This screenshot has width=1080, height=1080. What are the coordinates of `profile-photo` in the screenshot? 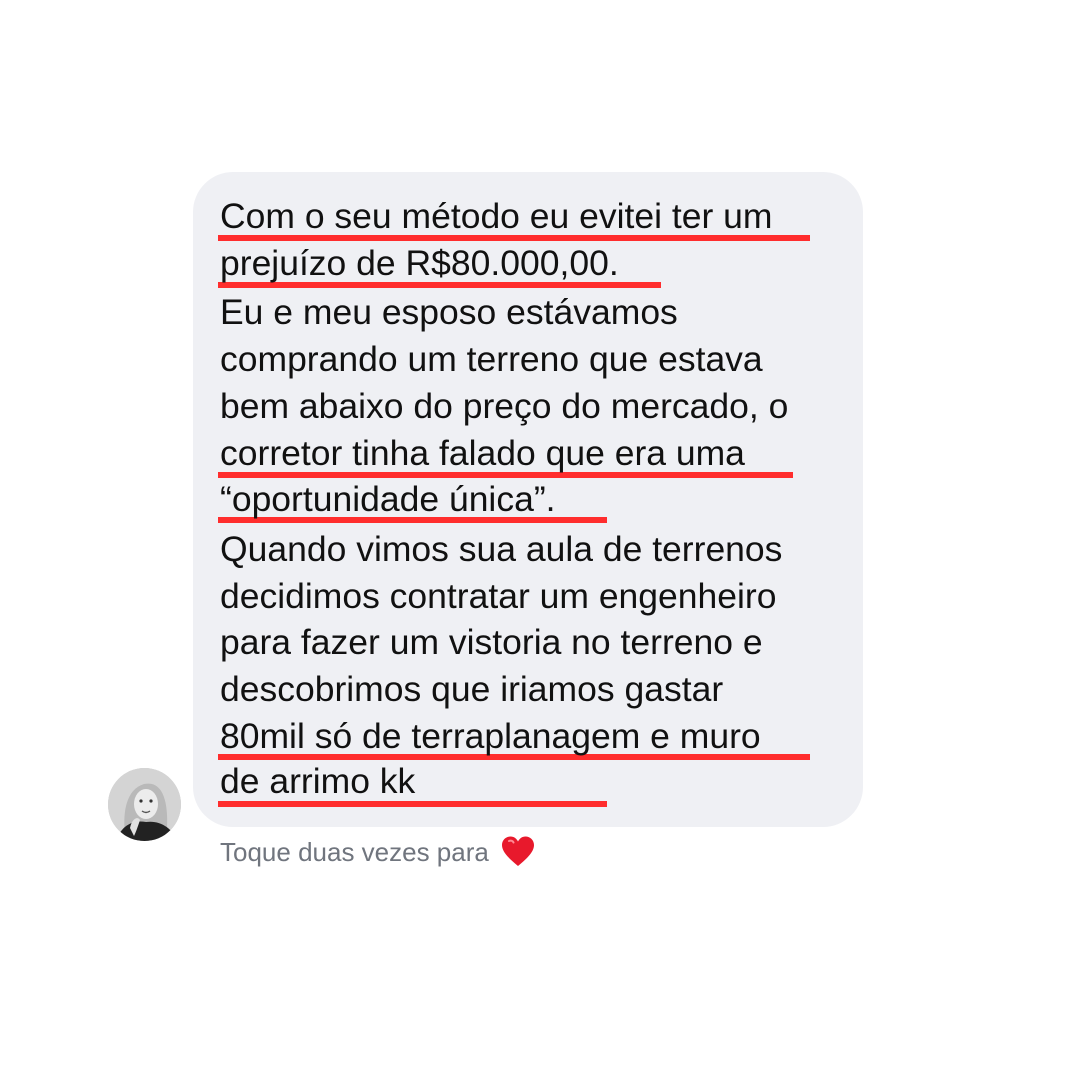 It's located at (144, 804).